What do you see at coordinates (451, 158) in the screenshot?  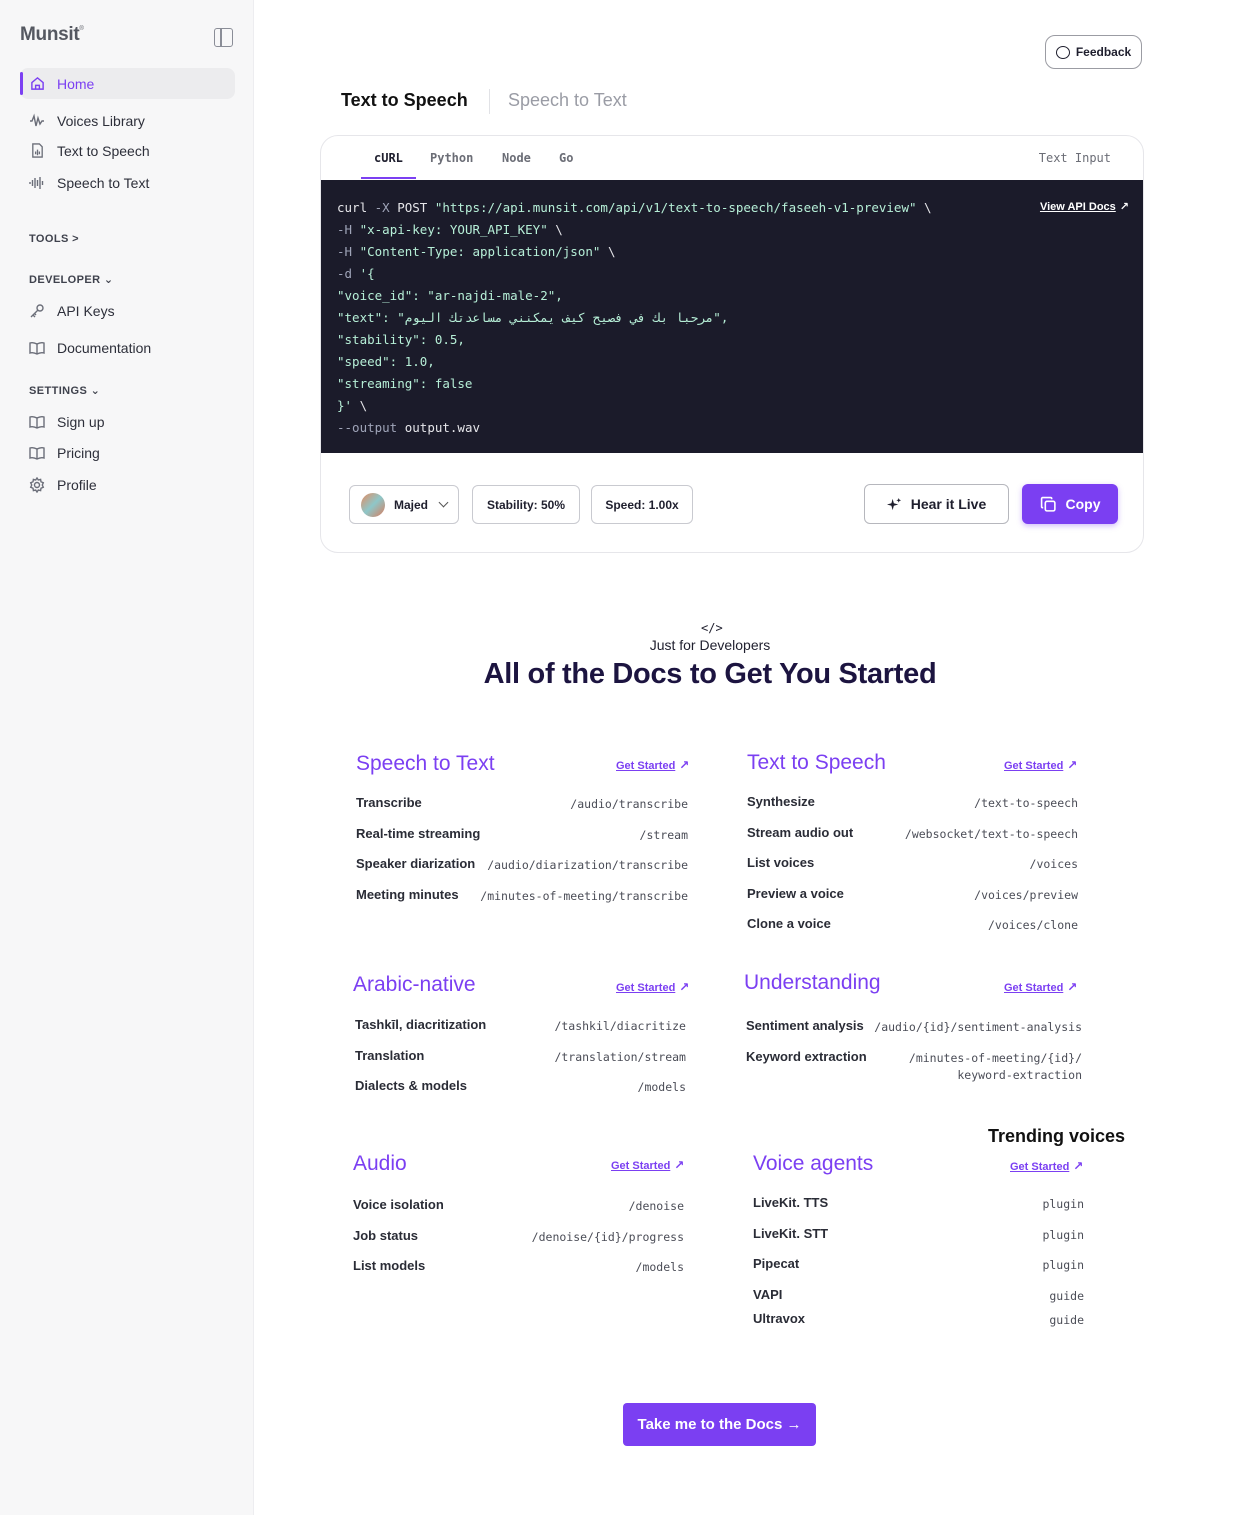 I see `lang-tab-python: Python` at bounding box center [451, 158].